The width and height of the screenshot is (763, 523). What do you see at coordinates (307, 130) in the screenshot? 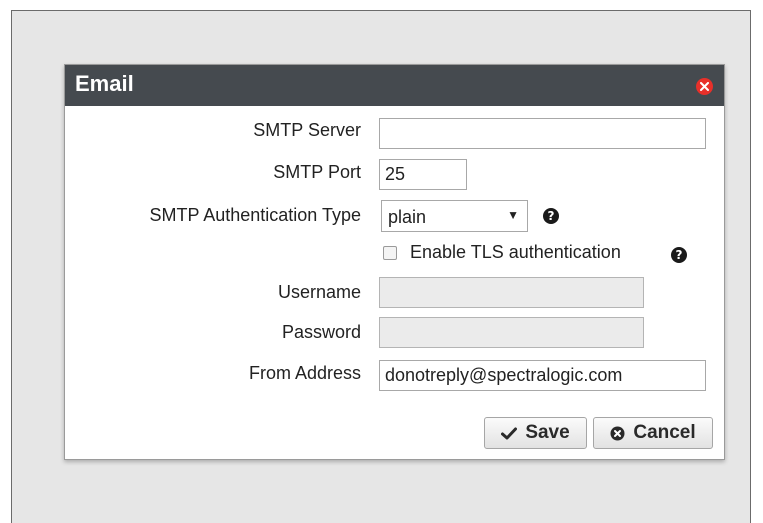
I see `smtp-server-label: SMTP Server` at bounding box center [307, 130].